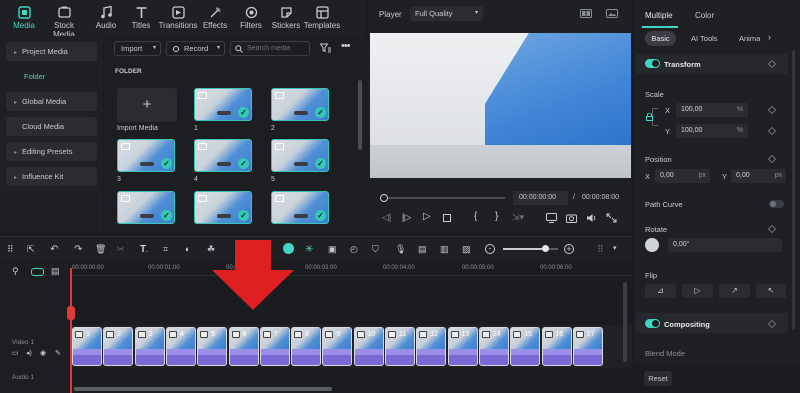  I want to click on playhead-handle, so click(71, 313).